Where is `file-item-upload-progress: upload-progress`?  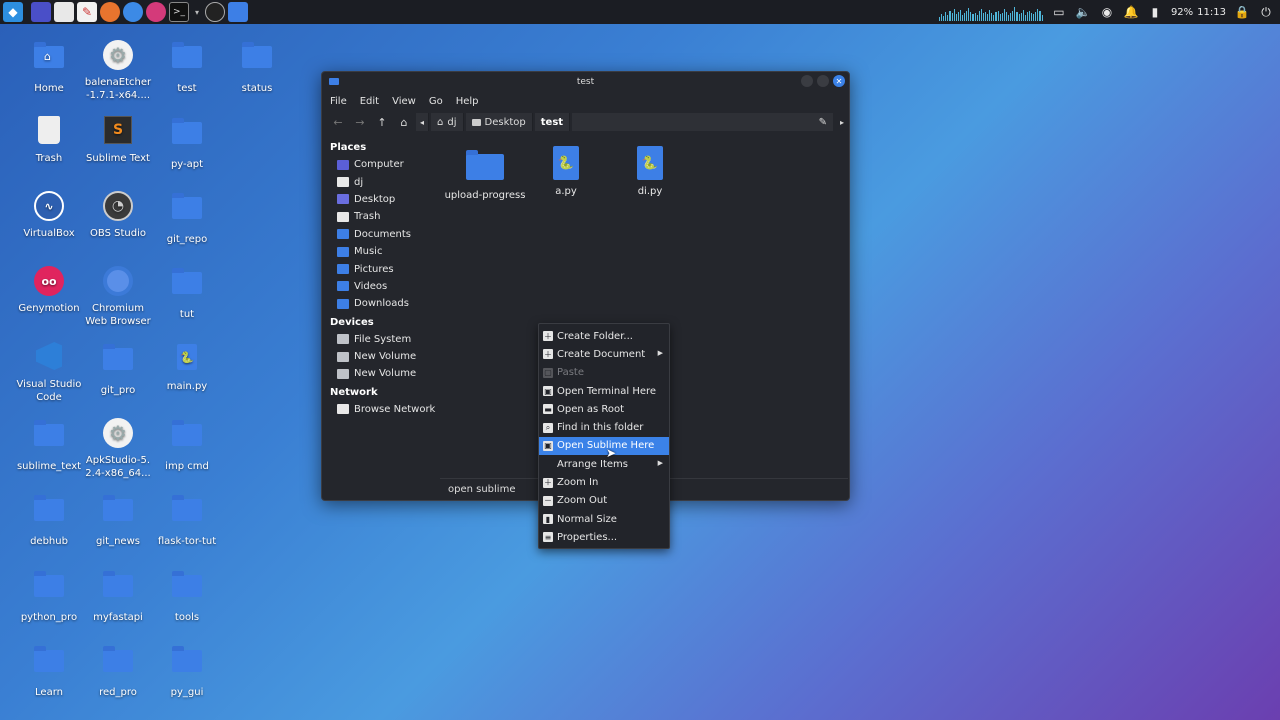
file-item-upload-progress: upload-progress is located at coordinates (485, 175).